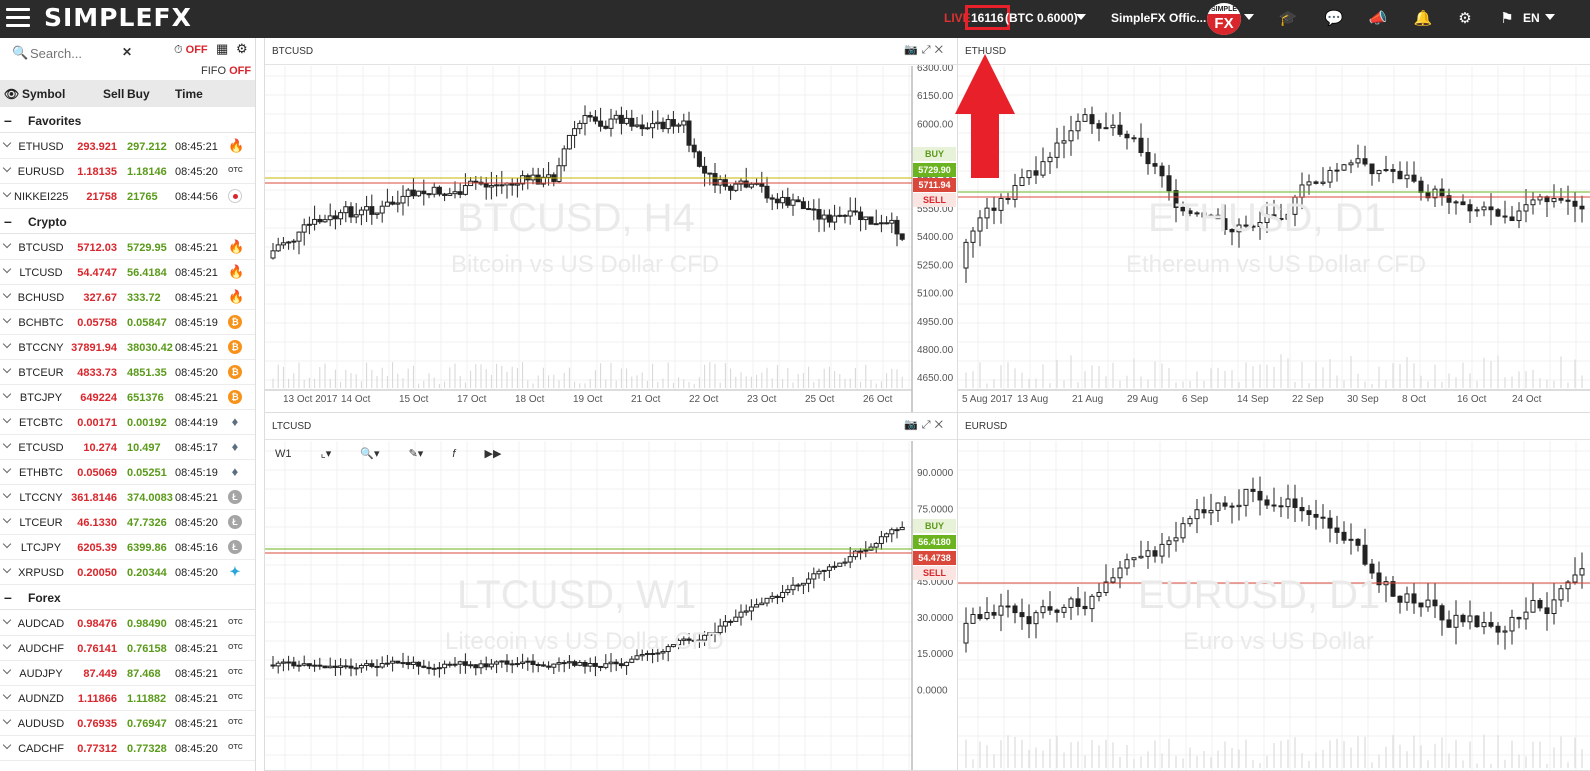 The image size is (1590, 771). Describe the element at coordinates (147, 649) in the screenshot. I see `buy-price: 0.76158` at that location.